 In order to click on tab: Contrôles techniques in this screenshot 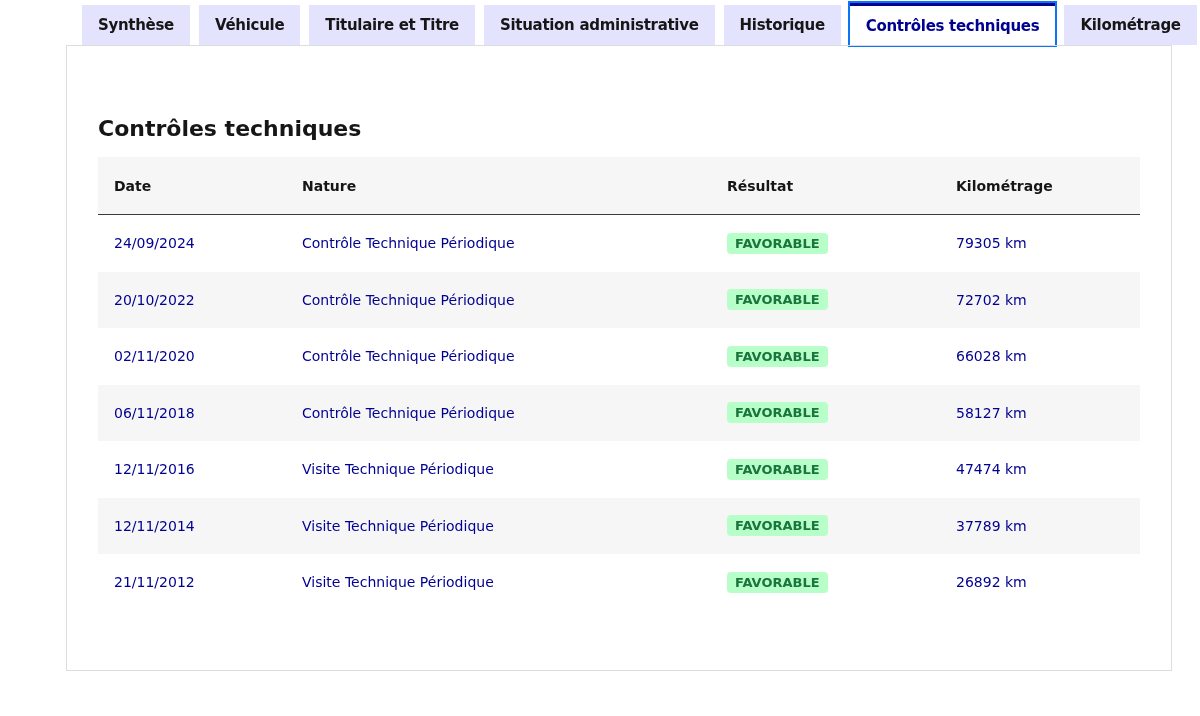, I will do `click(952, 24)`.